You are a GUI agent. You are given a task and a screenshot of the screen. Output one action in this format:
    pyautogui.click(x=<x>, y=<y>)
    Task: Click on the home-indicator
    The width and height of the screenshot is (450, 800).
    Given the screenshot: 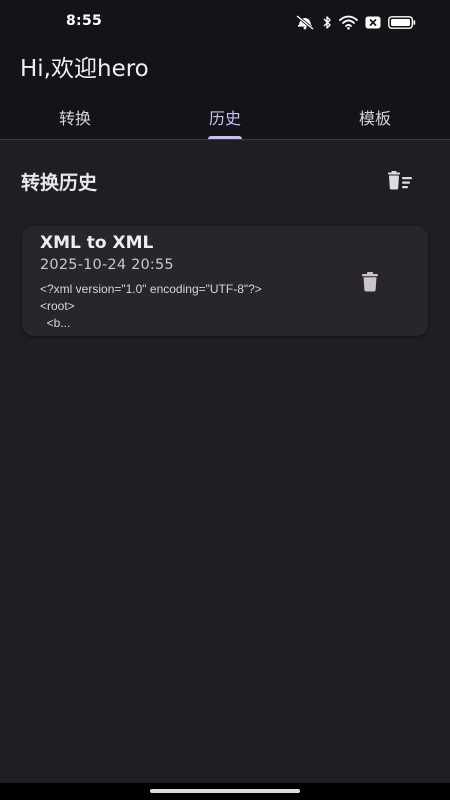 What is the action you would take?
    pyautogui.click(x=225, y=791)
    